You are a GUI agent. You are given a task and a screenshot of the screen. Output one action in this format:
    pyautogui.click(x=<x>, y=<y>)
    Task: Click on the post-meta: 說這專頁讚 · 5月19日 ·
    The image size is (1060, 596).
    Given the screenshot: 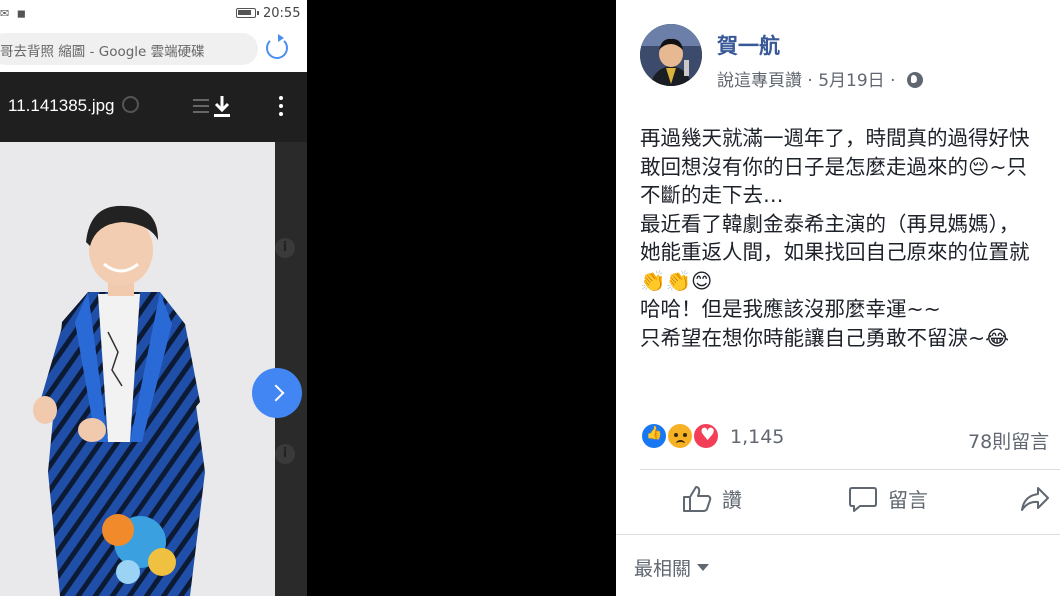 What is the action you would take?
    pyautogui.click(x=820, y=78)
    